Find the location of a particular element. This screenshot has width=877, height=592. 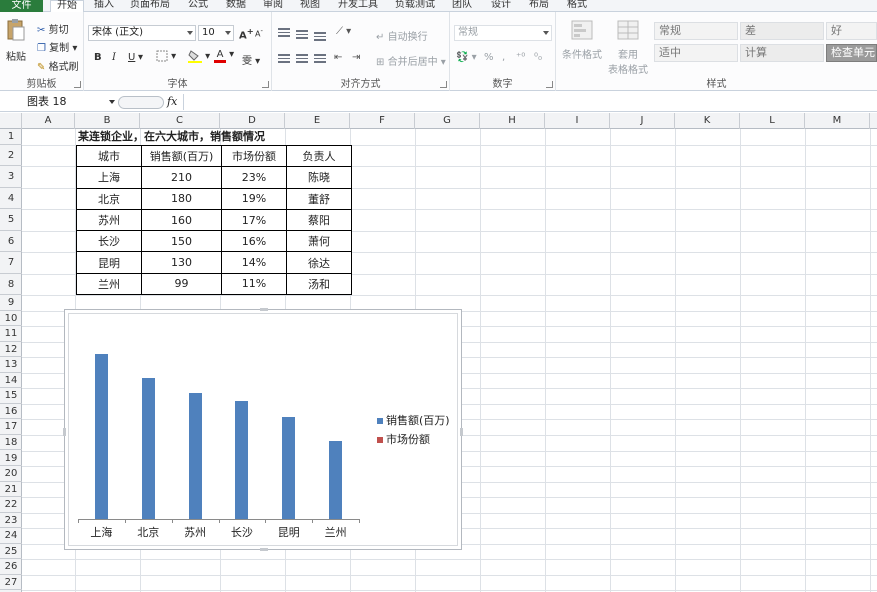

font-name-select: 宋体 (正文) is located at coordinates (142, 33).